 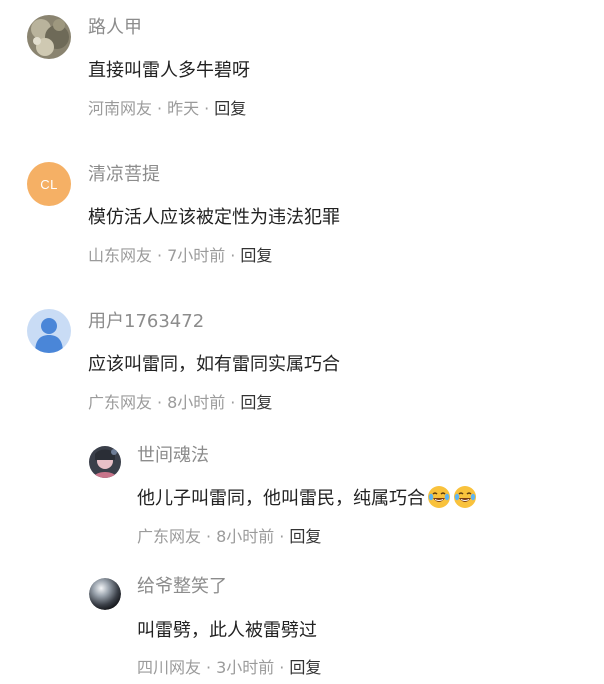 What do you see at coordinates (245, 667) in the screenshot?
I see `reply-time: 3小时前` at bounding box center [245, 667].